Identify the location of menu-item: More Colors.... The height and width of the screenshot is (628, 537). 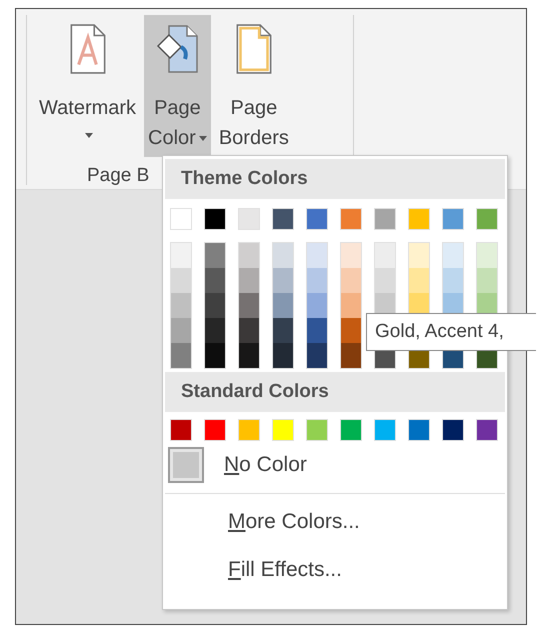
(294, 522).